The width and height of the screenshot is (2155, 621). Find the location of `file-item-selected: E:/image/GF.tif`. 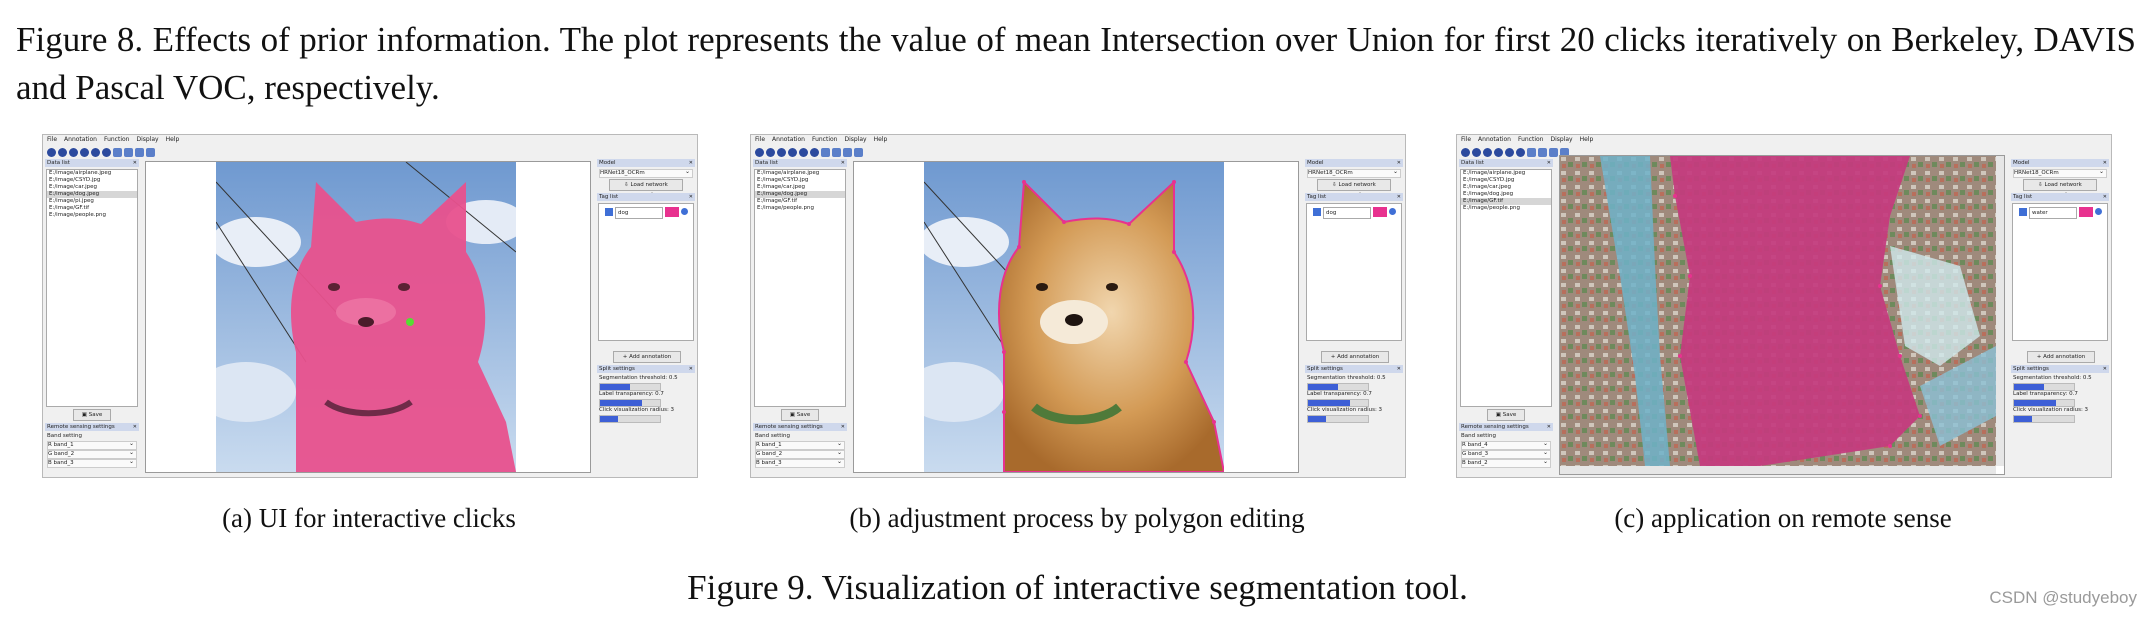

file-item-selected: E:/image/GF.tif is located at coordinates (1506, 201).